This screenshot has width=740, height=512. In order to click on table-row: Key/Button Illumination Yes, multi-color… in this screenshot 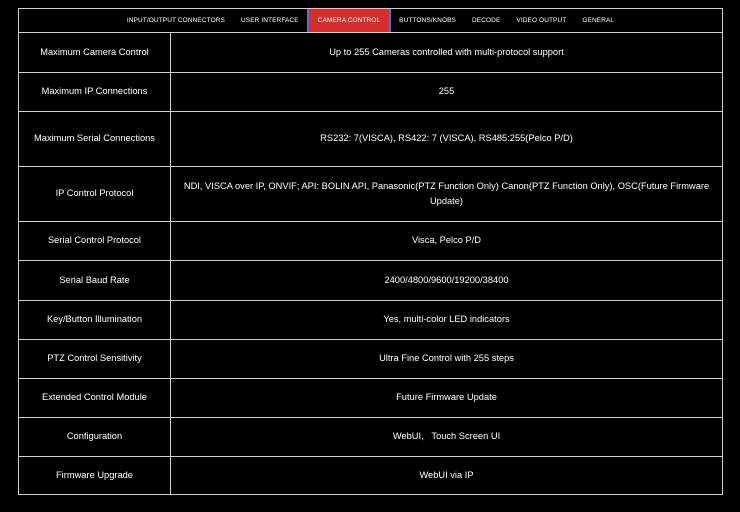, I will do `click(370, 319)`.